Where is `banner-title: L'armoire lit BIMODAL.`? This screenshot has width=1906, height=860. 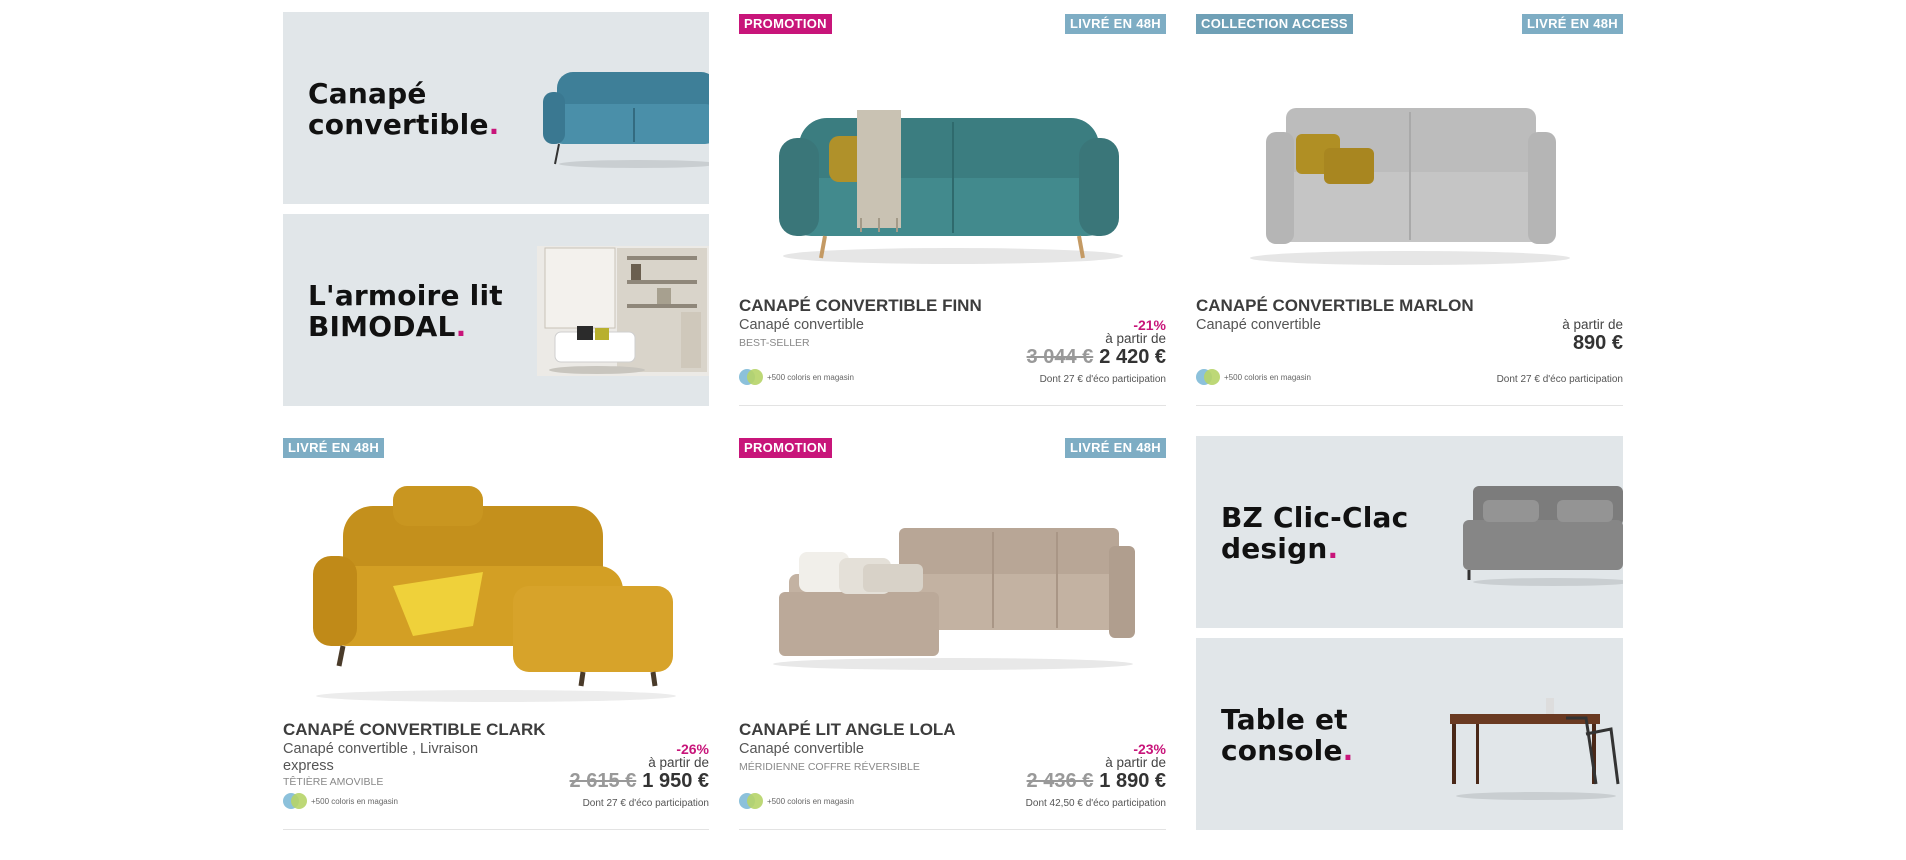
banner-title: L'armoire lit BIMODAL. is located at coordinates (405, 311).